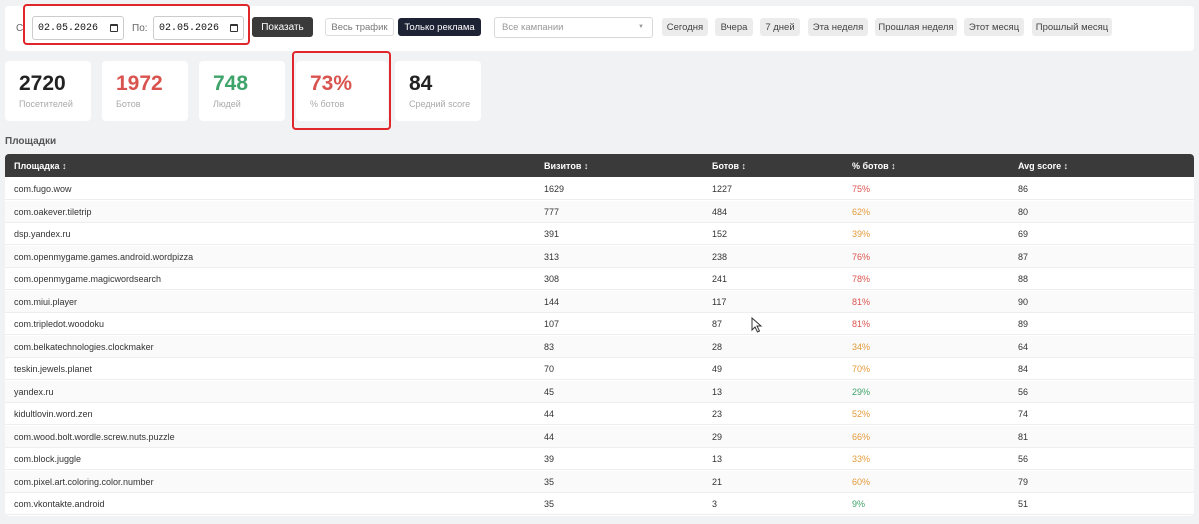 This screenshot has height=524, width=1199. I want to click on cell-avg-score: 84, so click(1023, 369).